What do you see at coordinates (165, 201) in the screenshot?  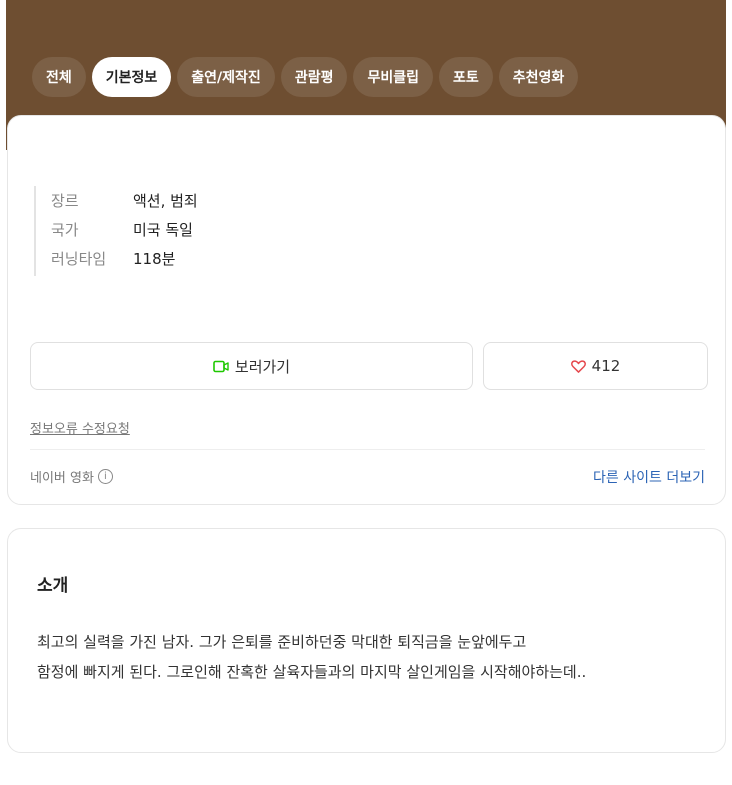 I see `genre-value: 액션, 범죄` at bounding box center [165, 201].